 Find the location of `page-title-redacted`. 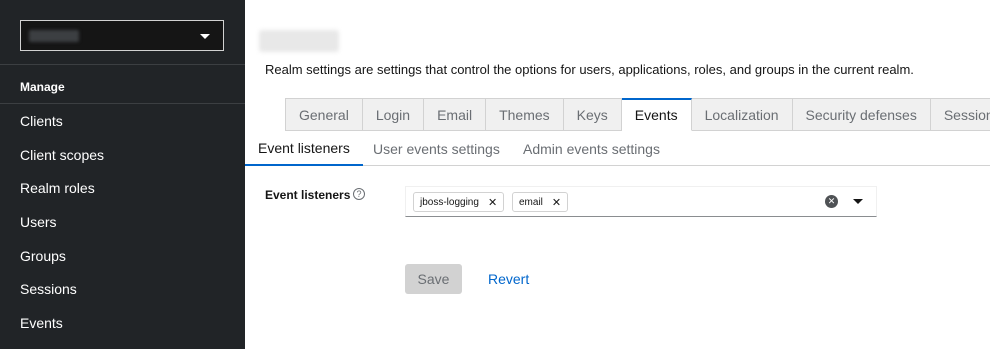

page-title-redacted is located at coordinates (299, 41).